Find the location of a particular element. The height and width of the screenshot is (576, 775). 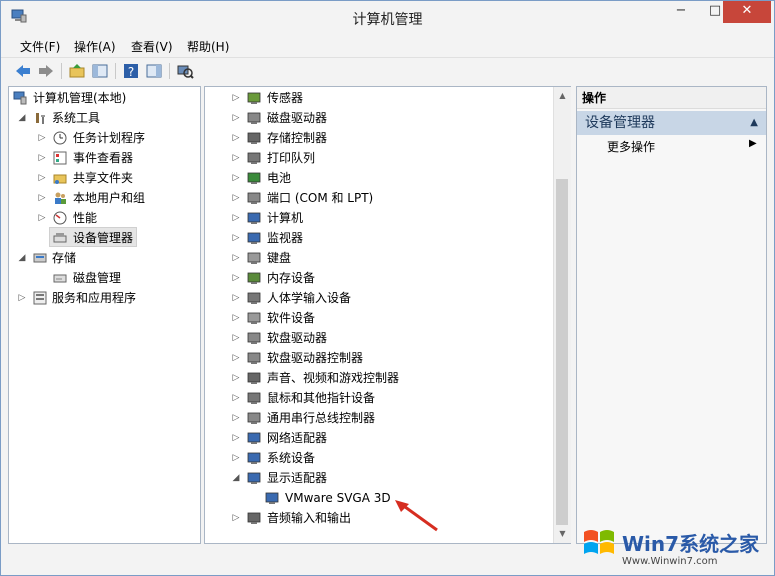

shared-folders-label: 共享文件夹 is located at coordinates (103, 178).